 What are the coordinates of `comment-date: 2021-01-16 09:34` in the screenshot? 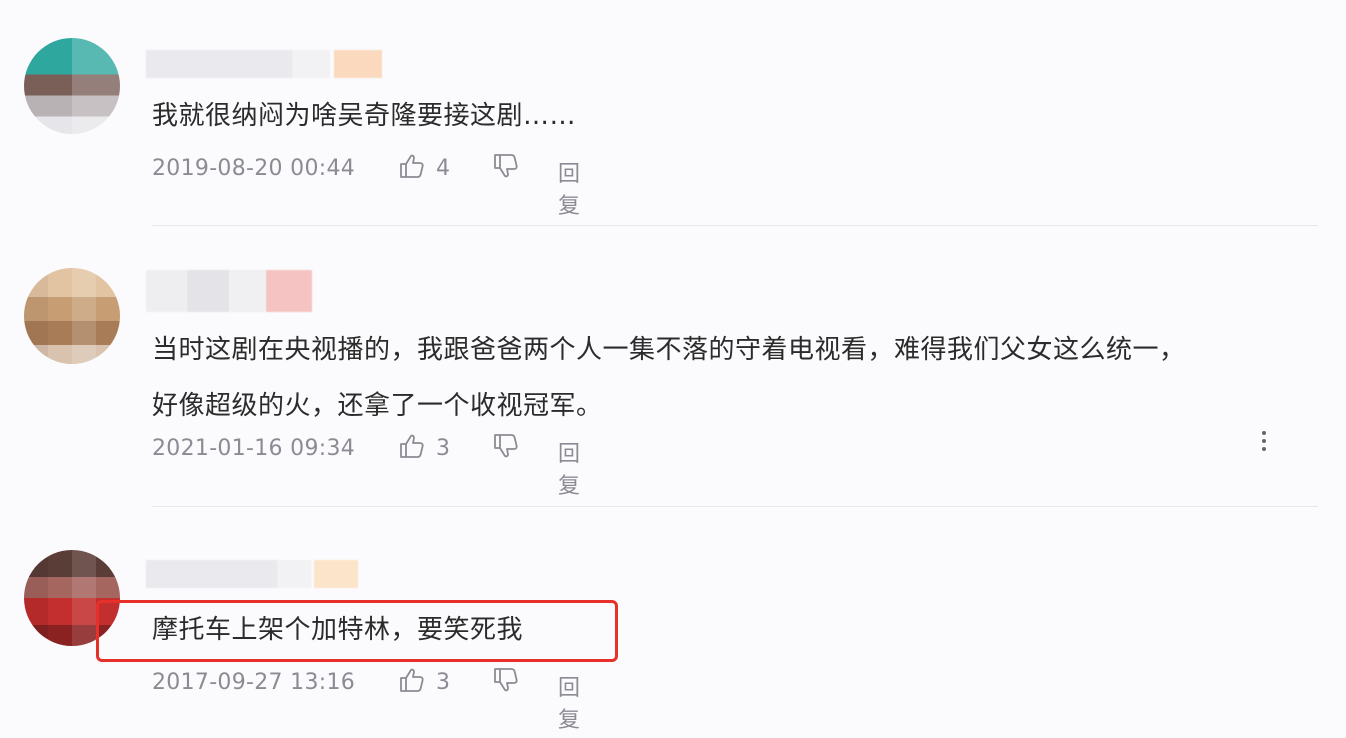 It's located at (254, 448).